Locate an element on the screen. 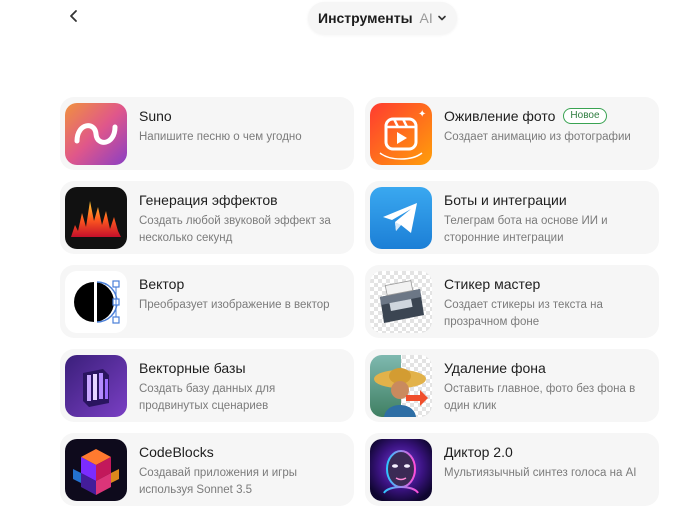  tool-name: Диктор 2.0 is located at coordinates (478, 452).